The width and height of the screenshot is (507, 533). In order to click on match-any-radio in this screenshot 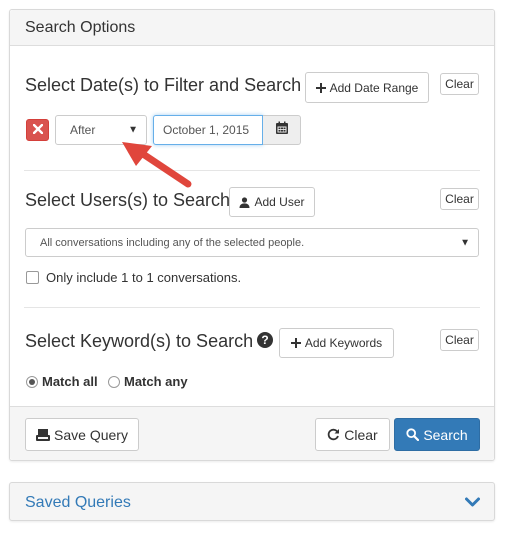, I will do `click(114, 381)`.